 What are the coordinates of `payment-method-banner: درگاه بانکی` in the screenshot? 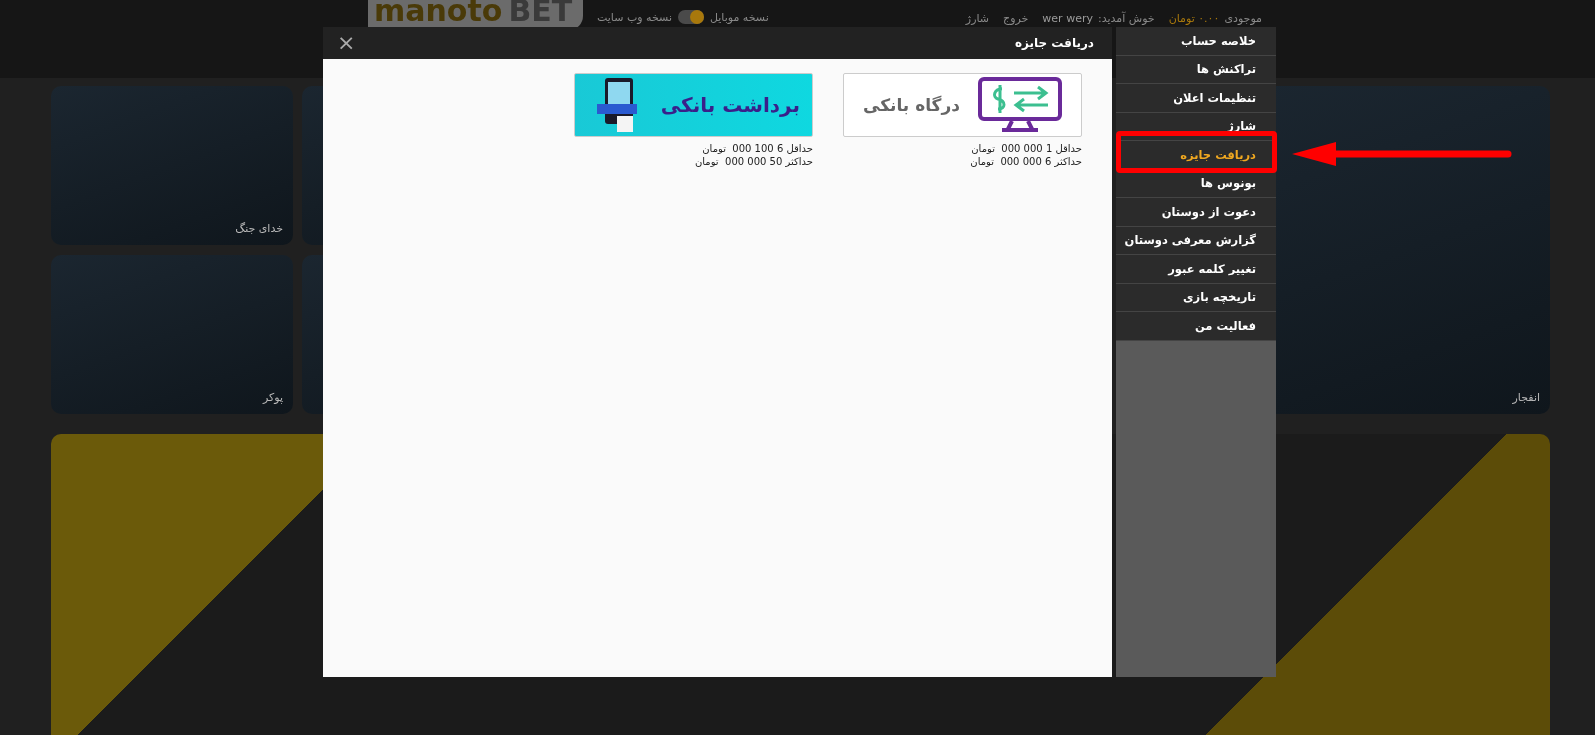 It's located at (962, 105).